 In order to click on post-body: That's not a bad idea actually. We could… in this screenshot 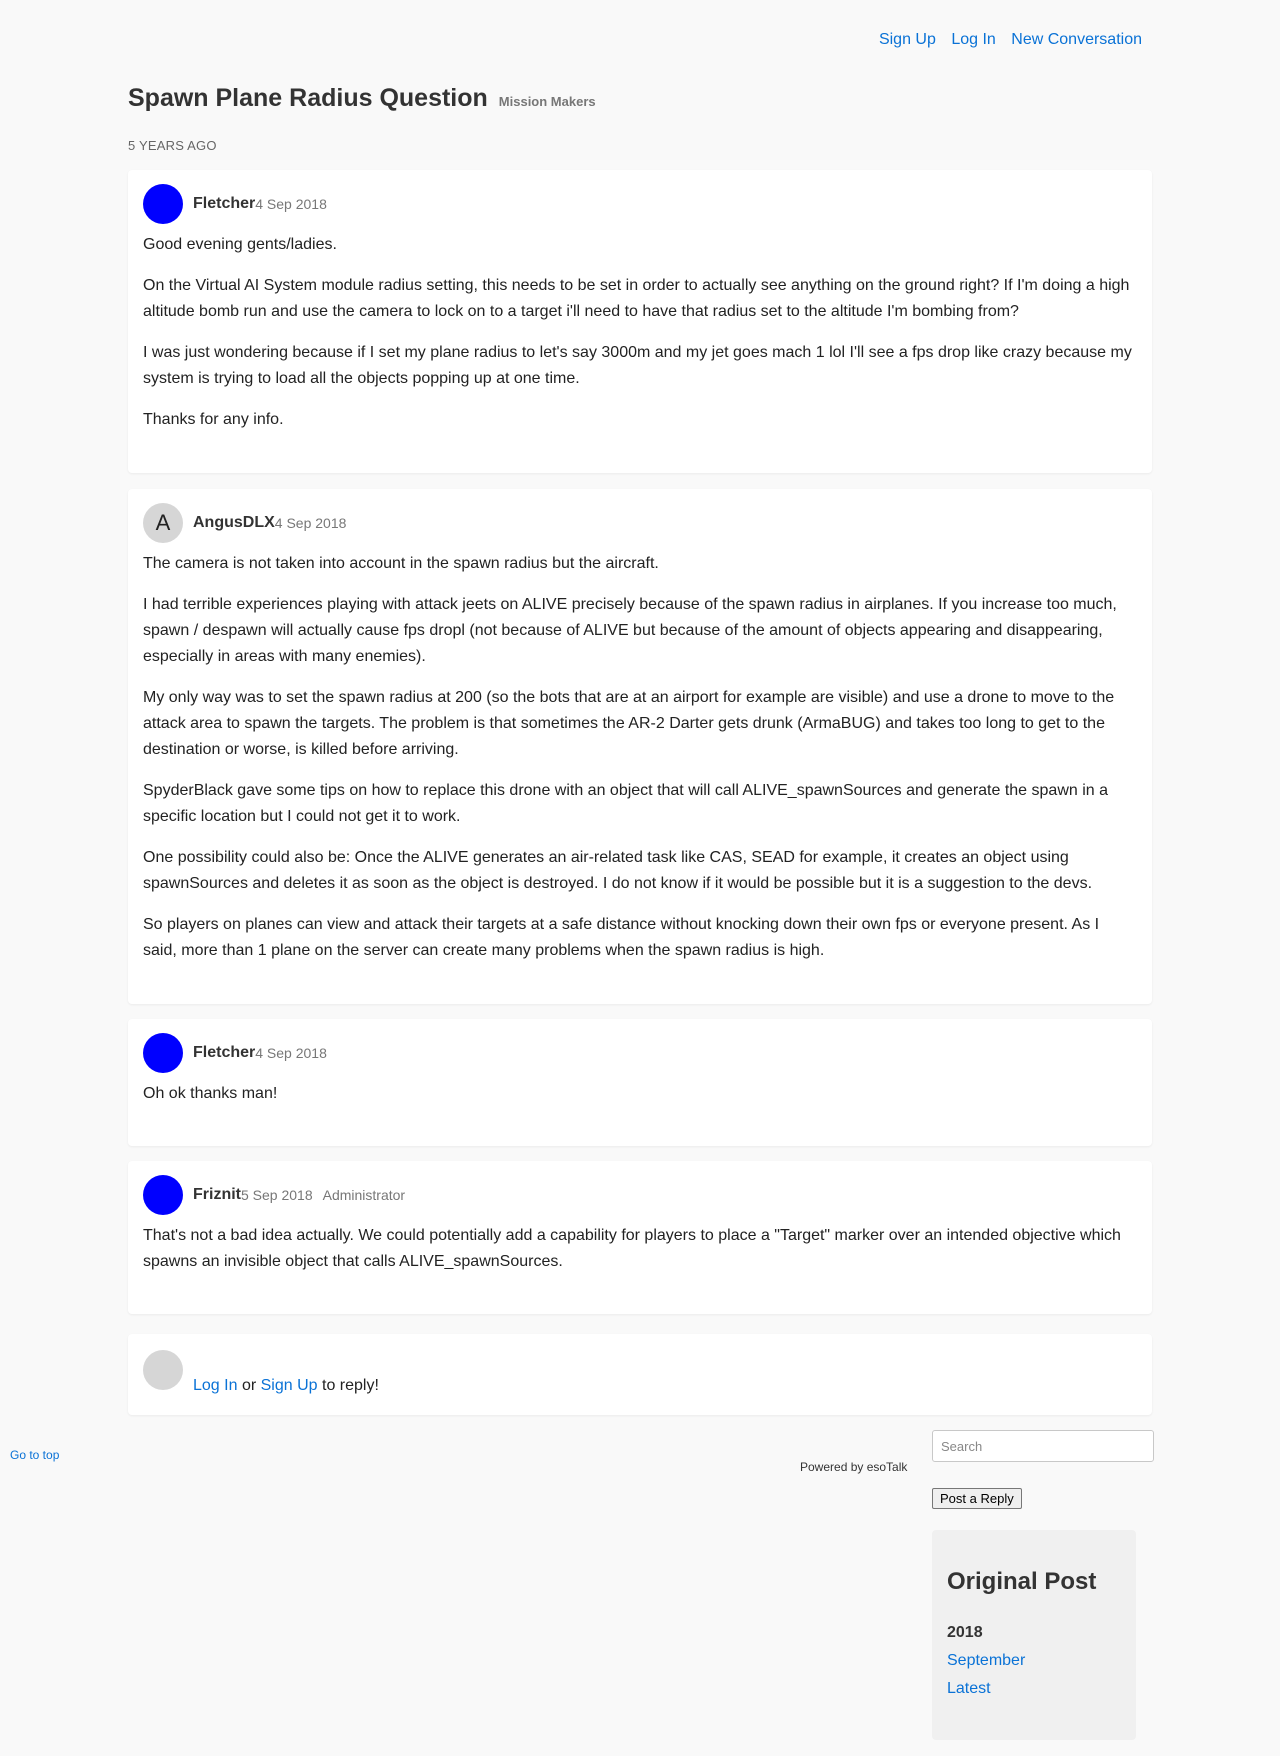, I will do `click(640, 1245)`.